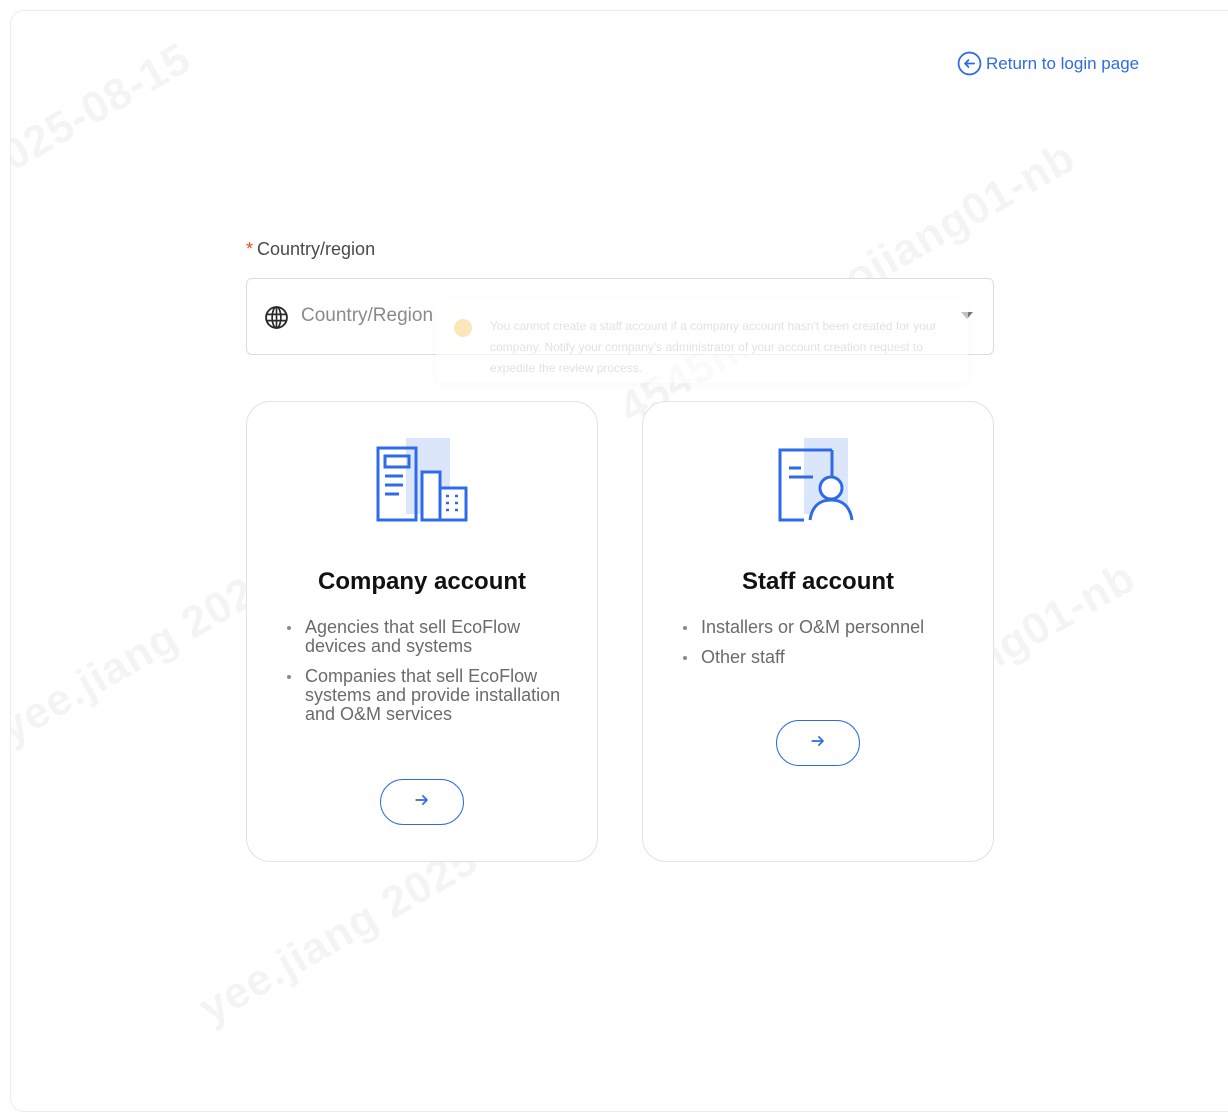  Describe the element at coordinates (828, 657) in the screenshot. I see `list-item: Other staff` at that location.